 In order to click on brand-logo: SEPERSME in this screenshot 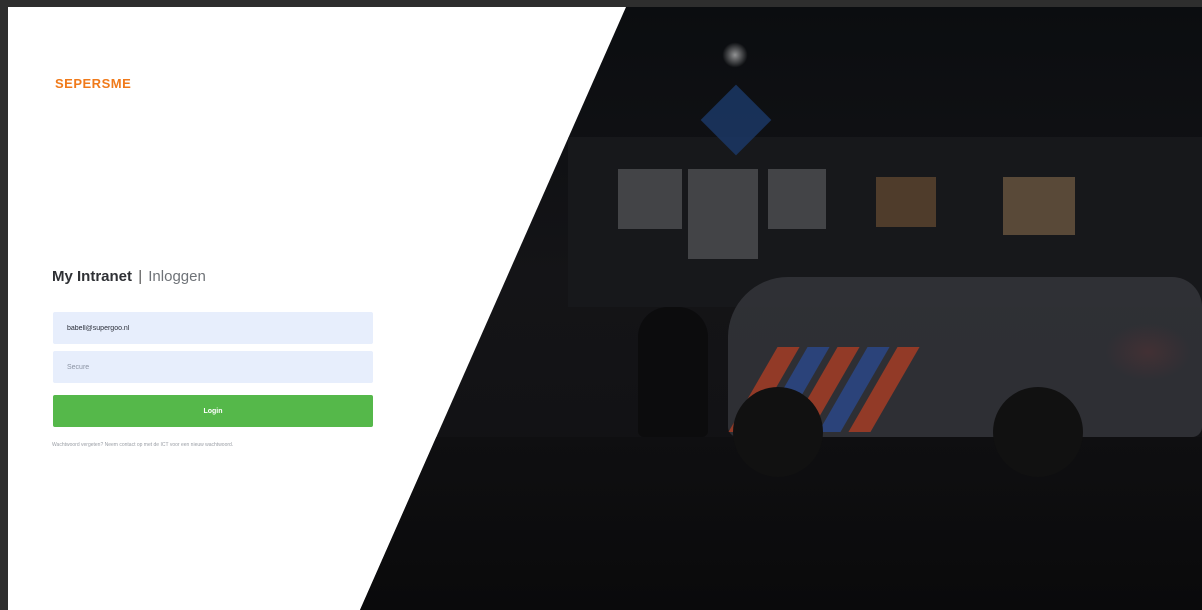, I will do `click(93, 83)`.